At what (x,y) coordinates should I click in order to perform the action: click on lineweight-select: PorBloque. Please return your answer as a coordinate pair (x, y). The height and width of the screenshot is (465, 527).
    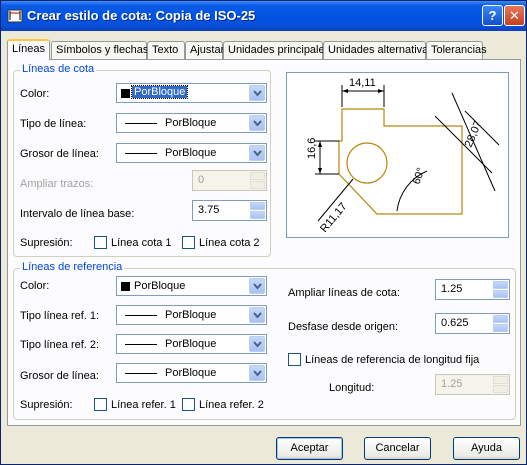
    Looking at the image, I should click on (191, 153).